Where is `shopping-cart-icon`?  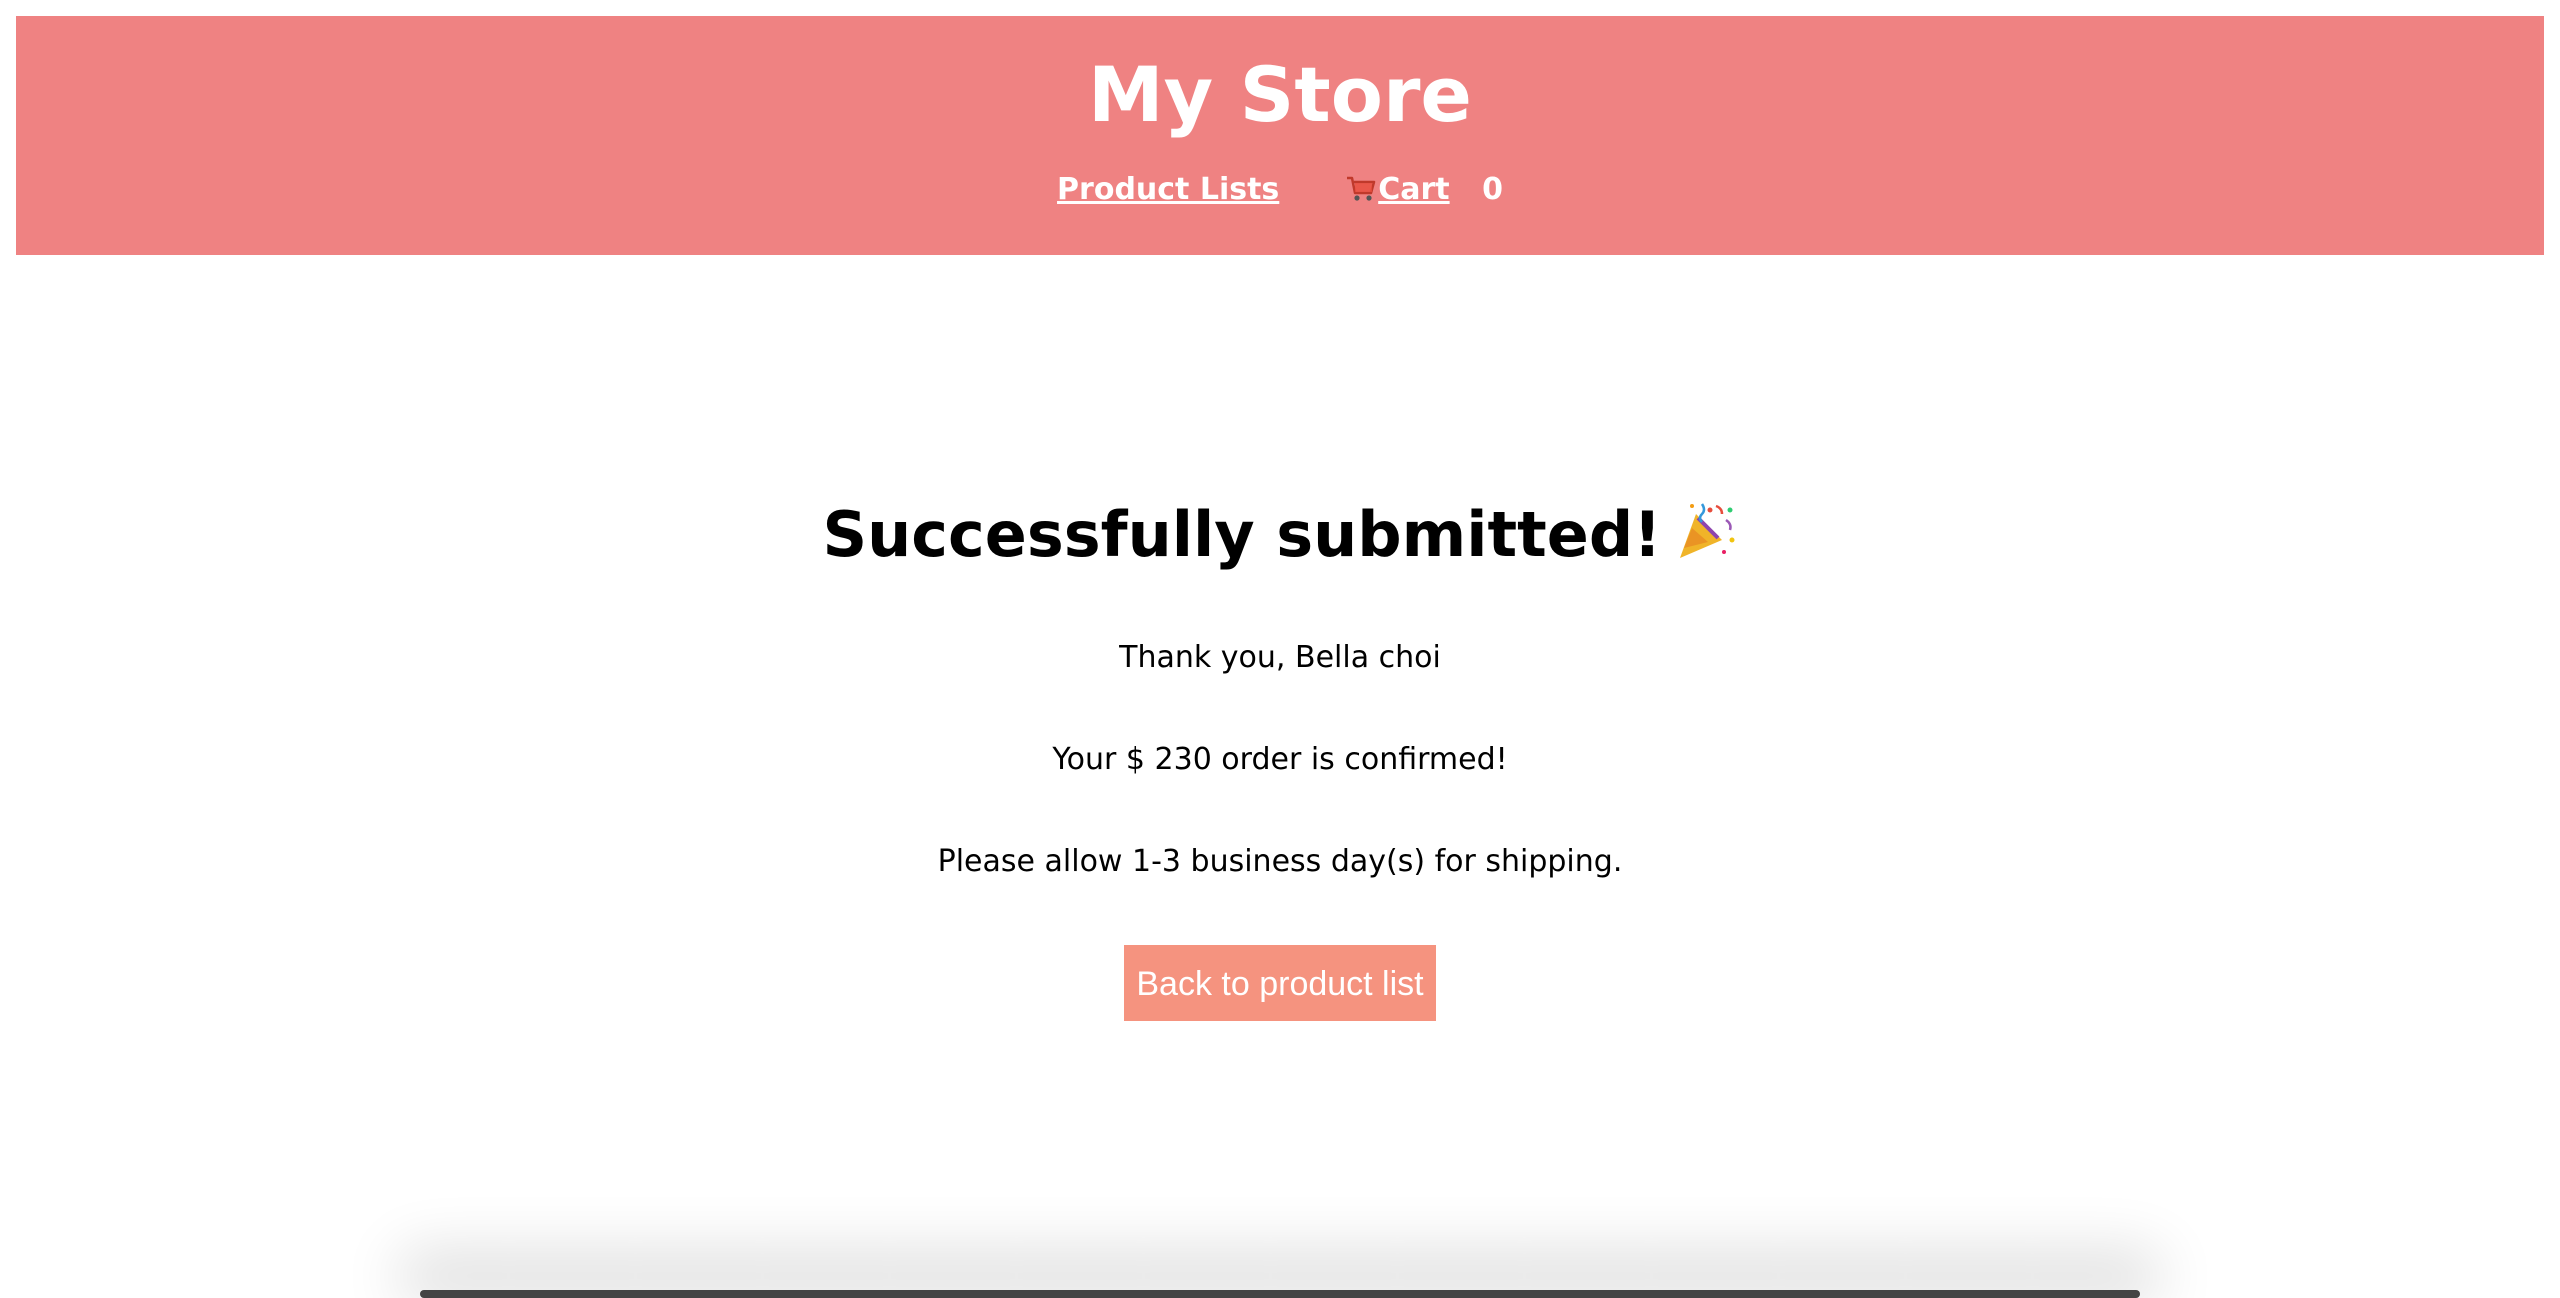 shopping-cart-icon is located at coordinates (1361, 193).